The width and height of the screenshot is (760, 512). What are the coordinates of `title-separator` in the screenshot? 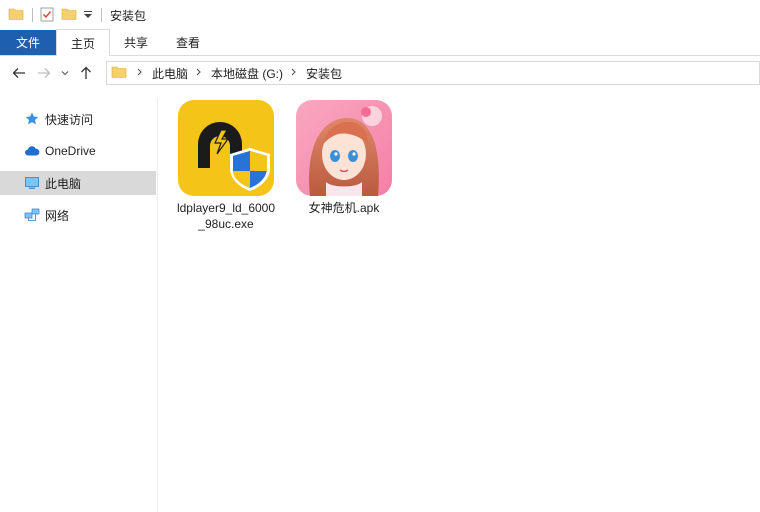 It's located at (32, 15).